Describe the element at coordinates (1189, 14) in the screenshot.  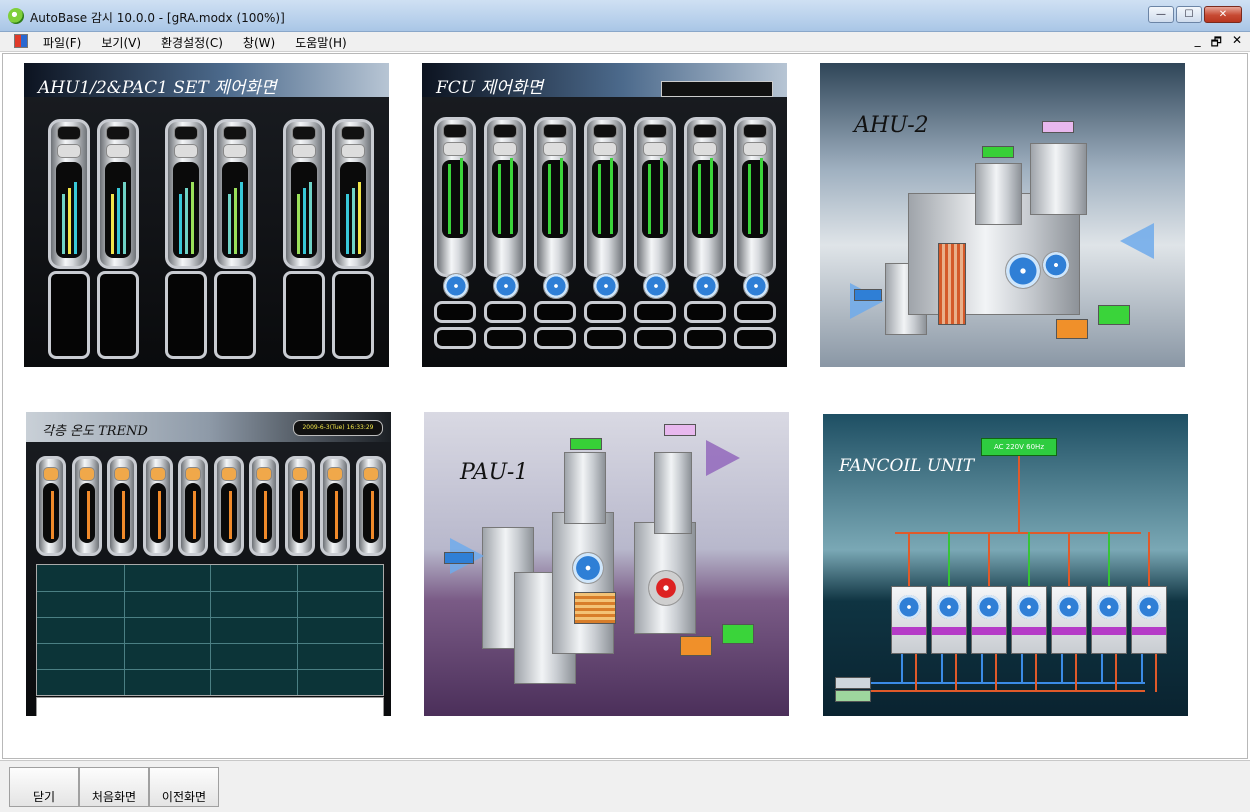
I see `maximize-button: ☐` at that location.